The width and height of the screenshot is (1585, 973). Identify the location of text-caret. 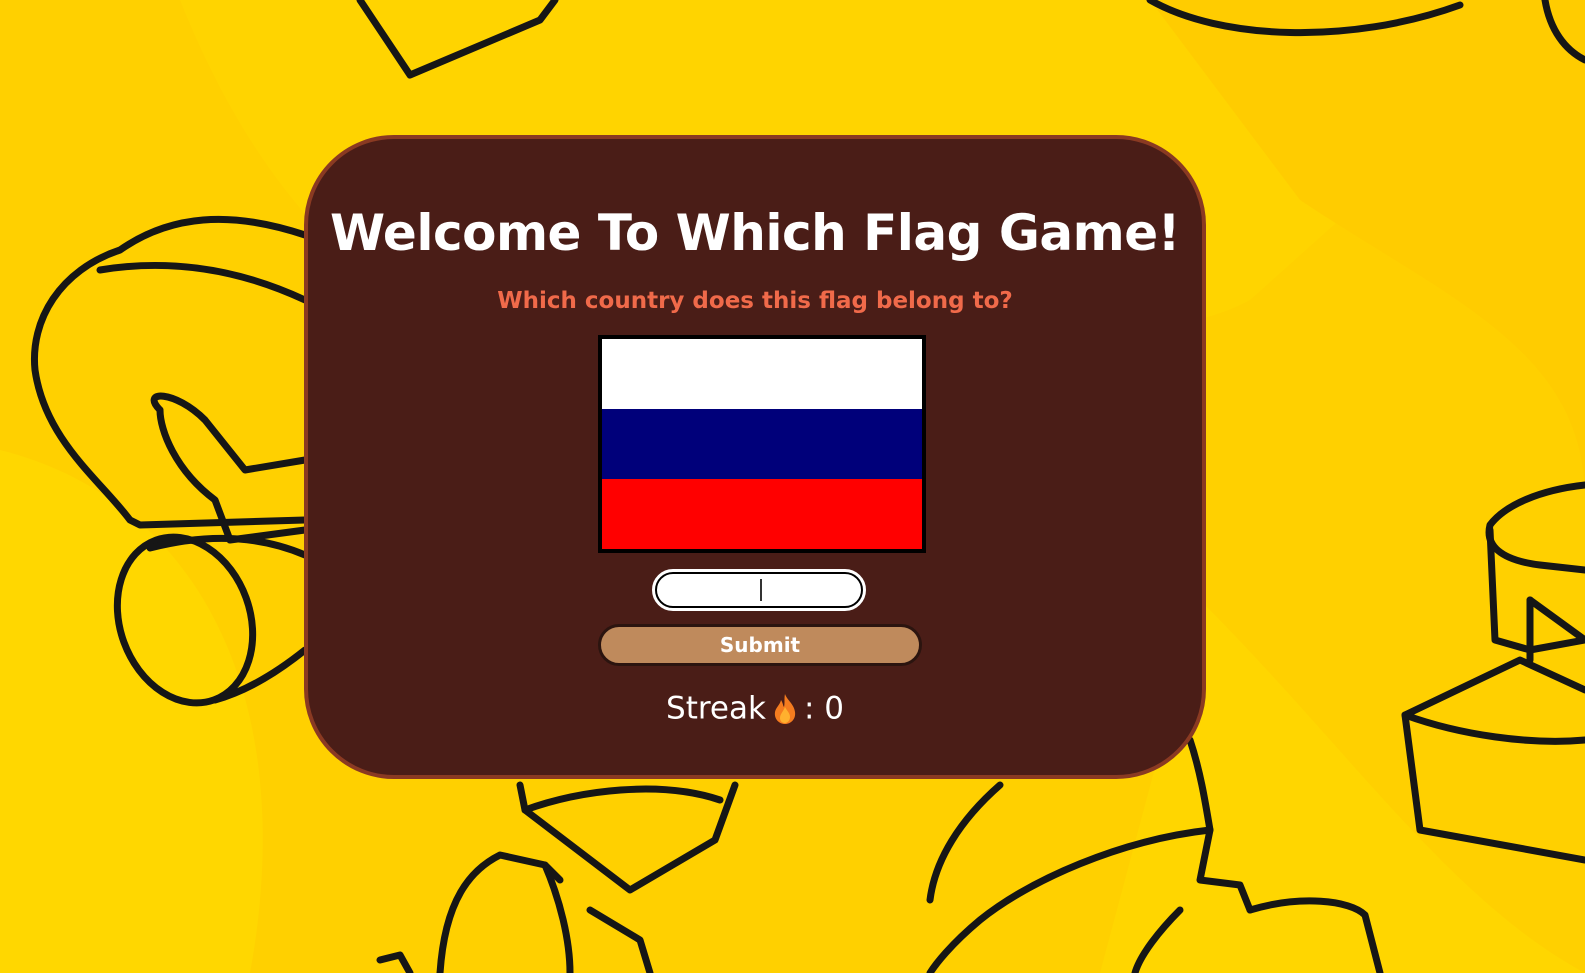
(761, 590).